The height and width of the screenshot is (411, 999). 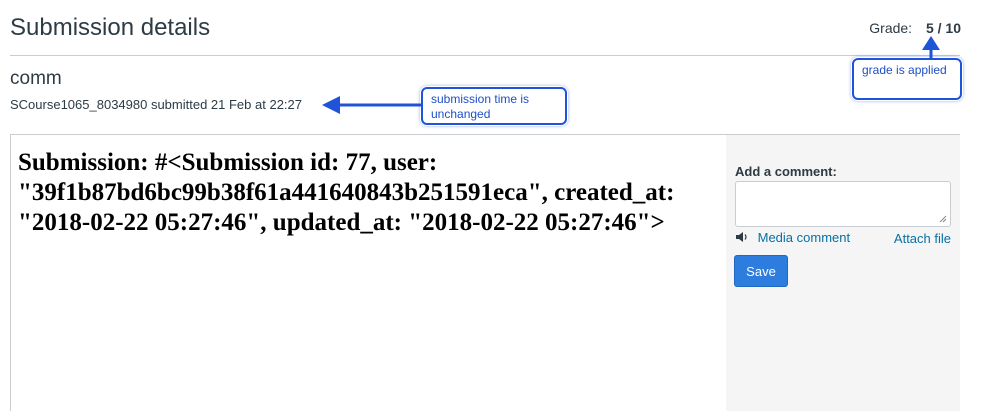 I want to click on speaker-icon, so click(x=741, y=237).